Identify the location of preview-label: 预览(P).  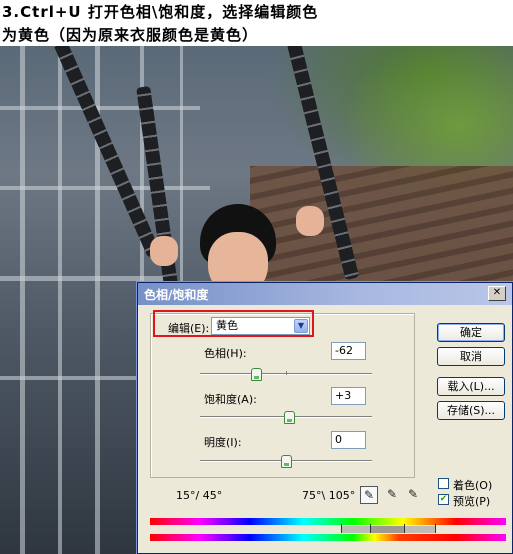
(472, 501).